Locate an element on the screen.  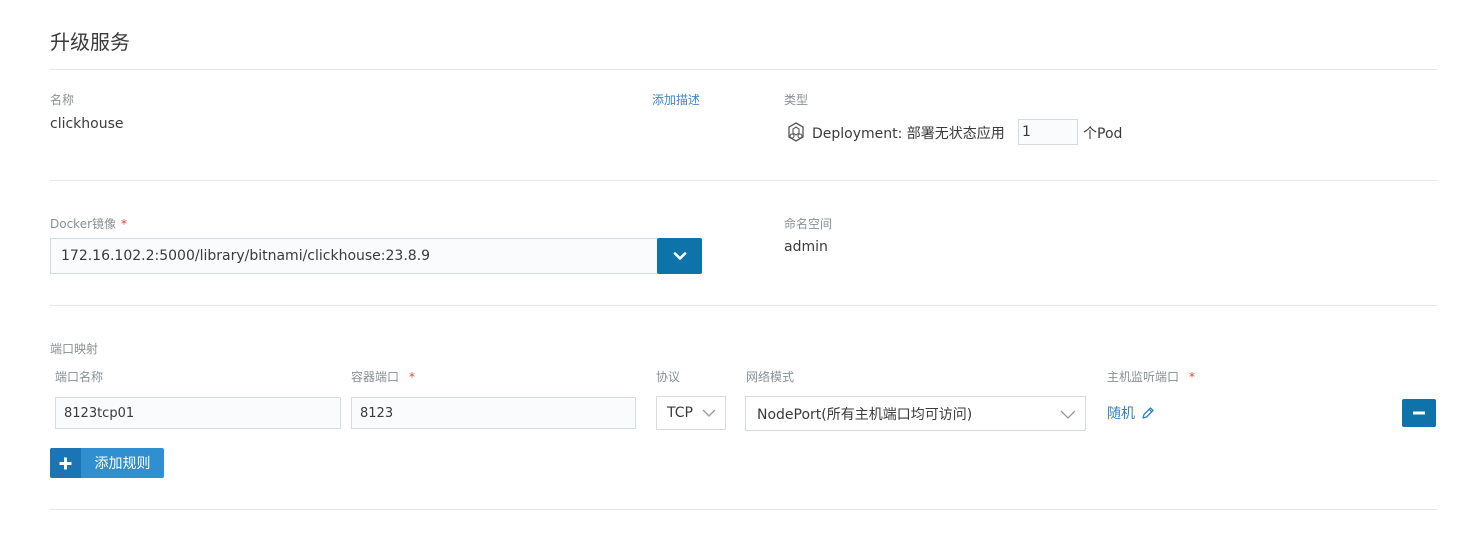
network-mode-select: NodePort(所有主机端口均可访问) is located at coordinates (915, 413).